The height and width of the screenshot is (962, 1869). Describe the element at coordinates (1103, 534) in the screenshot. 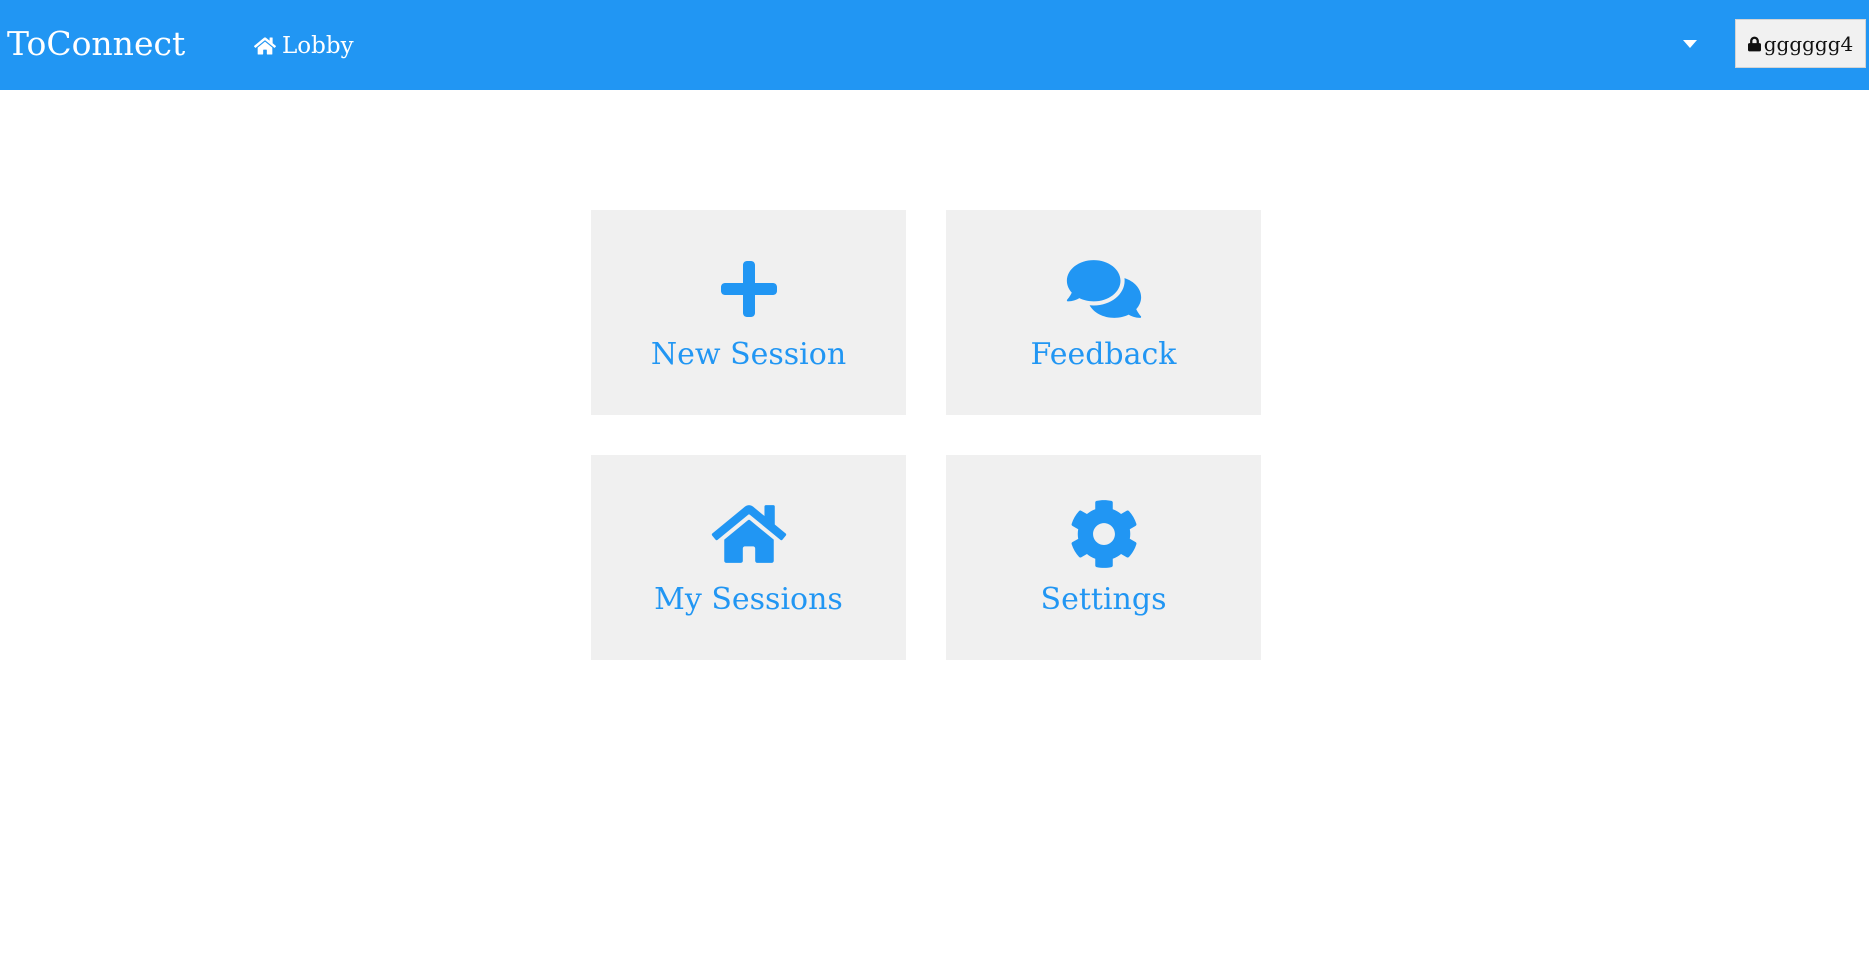

I see `gear-icon` at that location.